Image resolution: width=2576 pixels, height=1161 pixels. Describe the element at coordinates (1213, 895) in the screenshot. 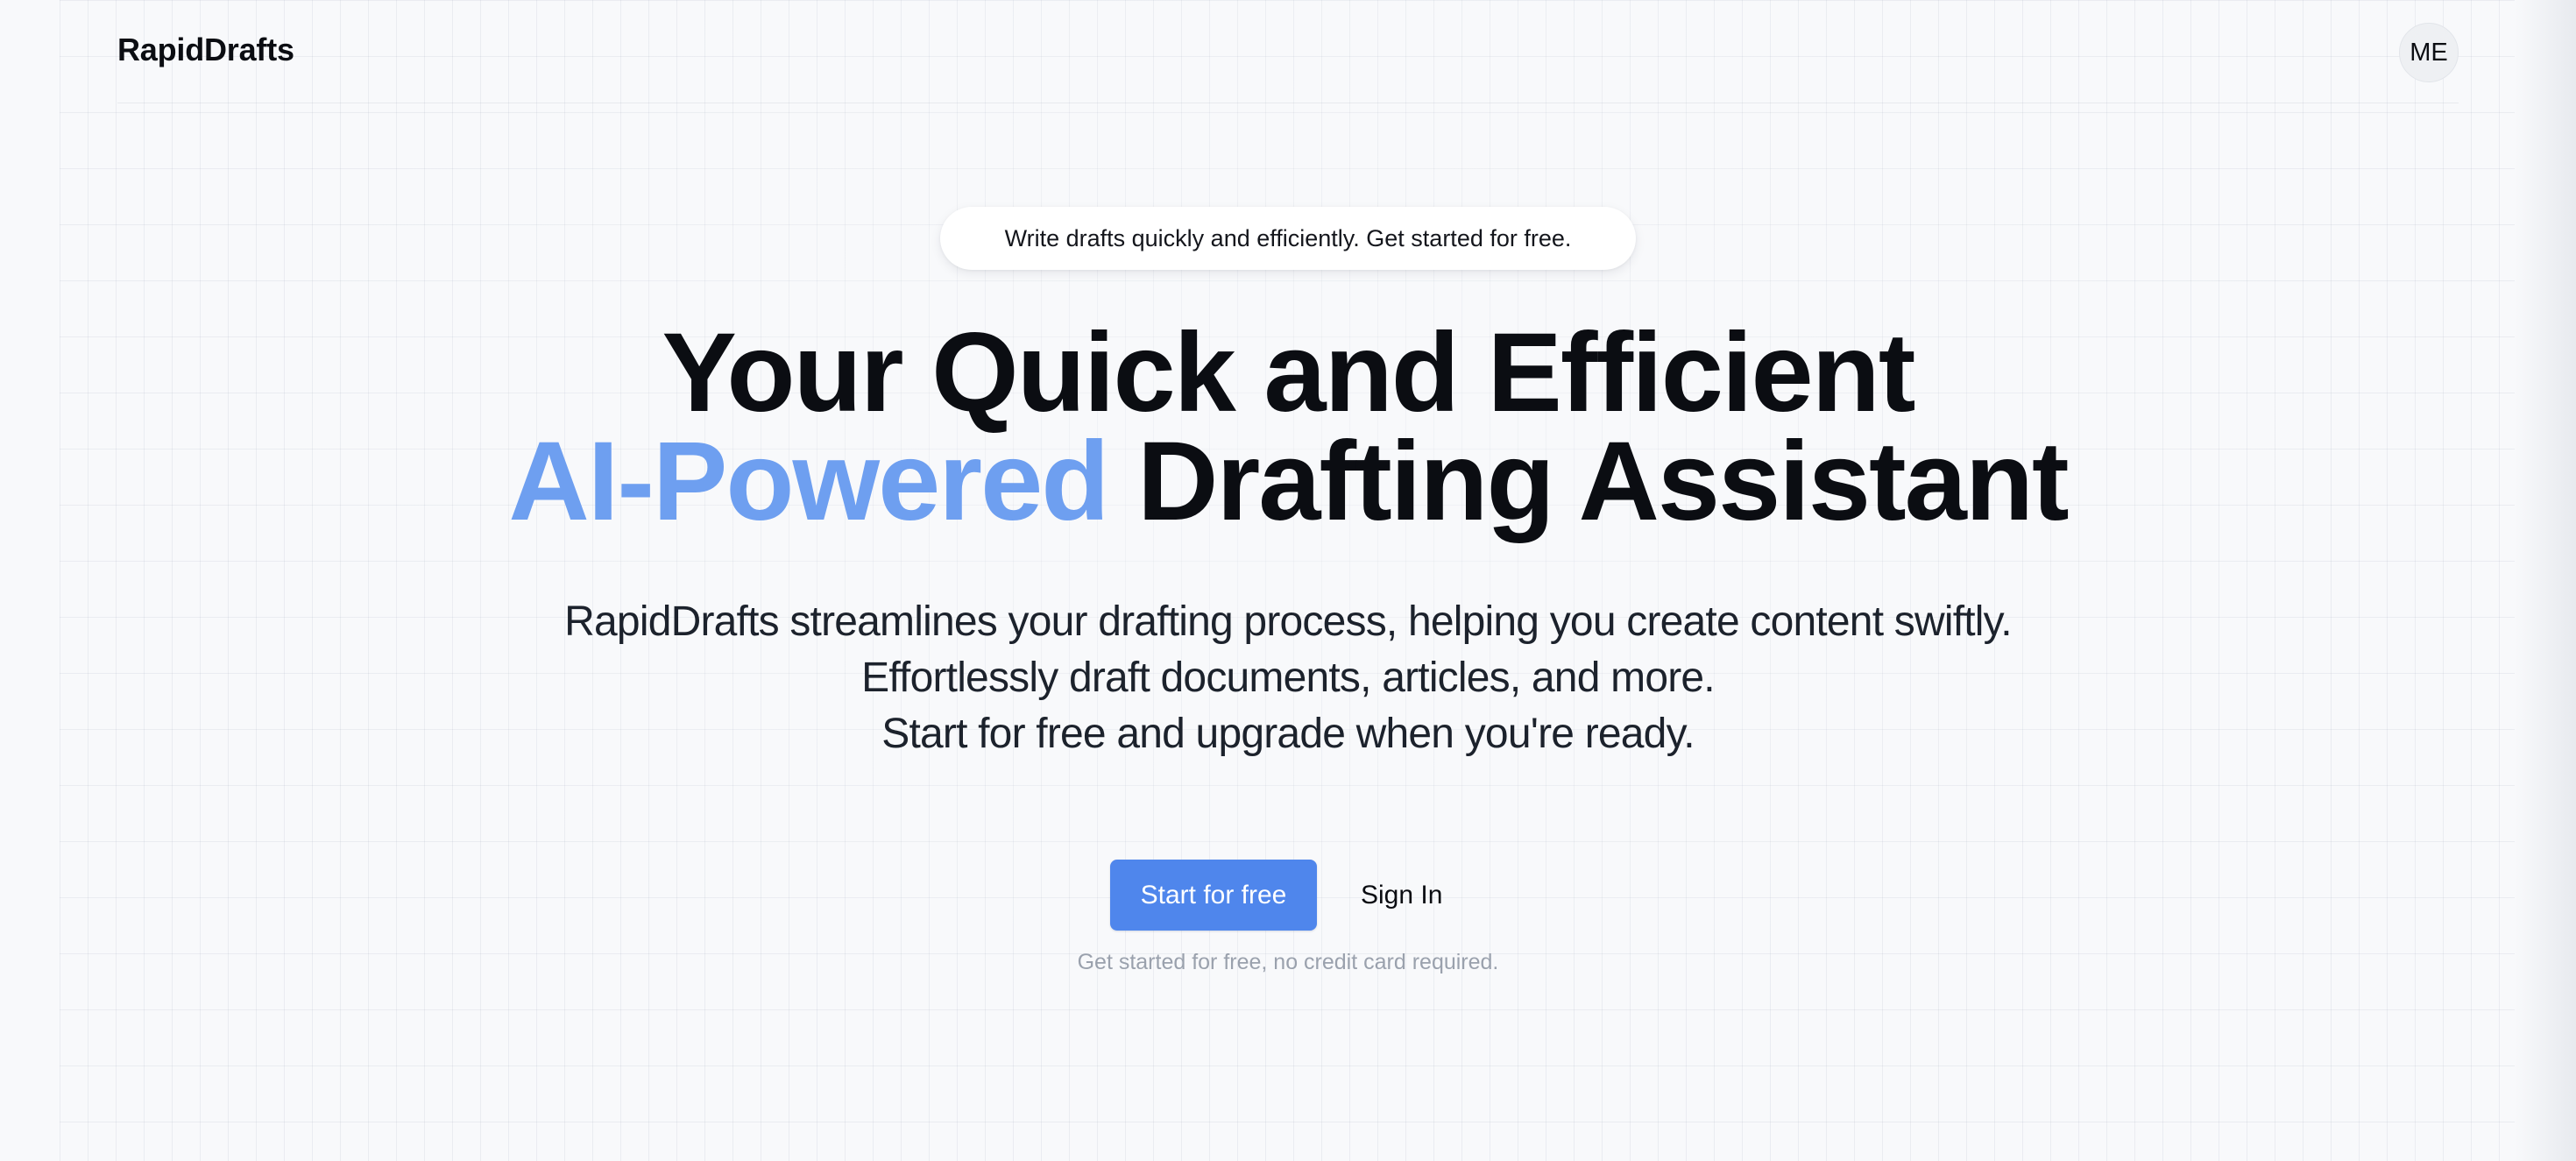

I see `start-for-free-button: Start for free` at that location.